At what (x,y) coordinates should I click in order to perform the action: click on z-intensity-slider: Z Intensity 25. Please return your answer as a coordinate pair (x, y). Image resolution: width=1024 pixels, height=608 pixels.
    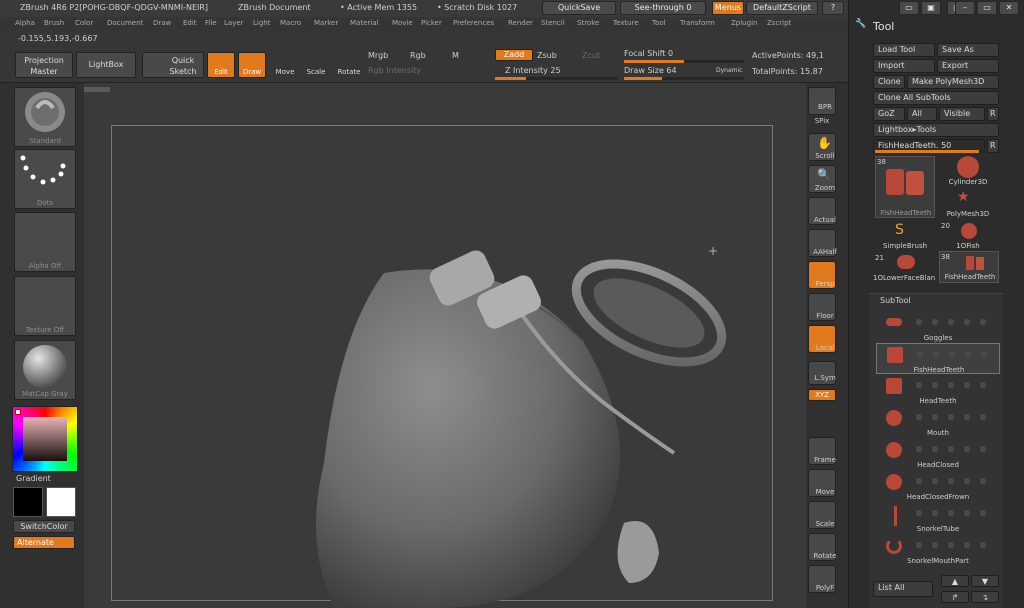
    Looking at the image, I should click on (533, 70).